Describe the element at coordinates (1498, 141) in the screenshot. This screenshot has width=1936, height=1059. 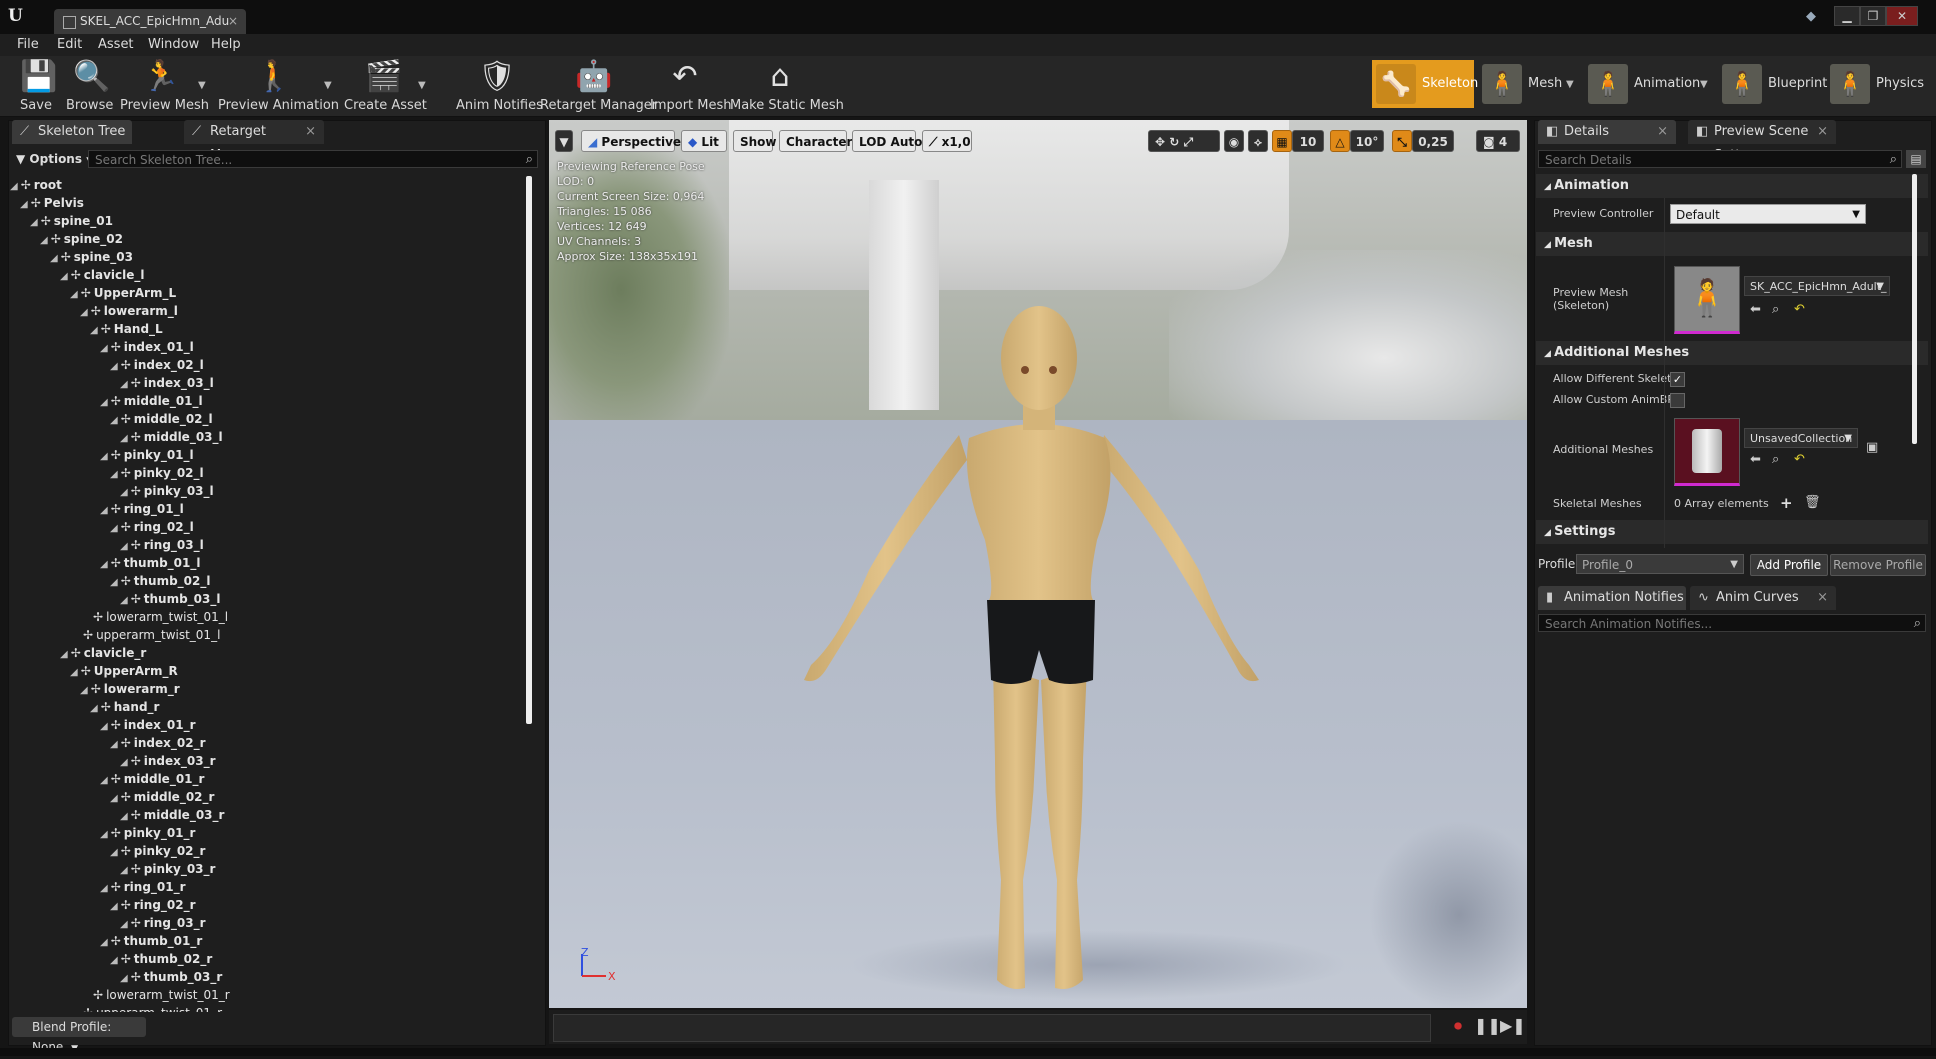
I see `camera-speed-button: ◙ 4` at that location.